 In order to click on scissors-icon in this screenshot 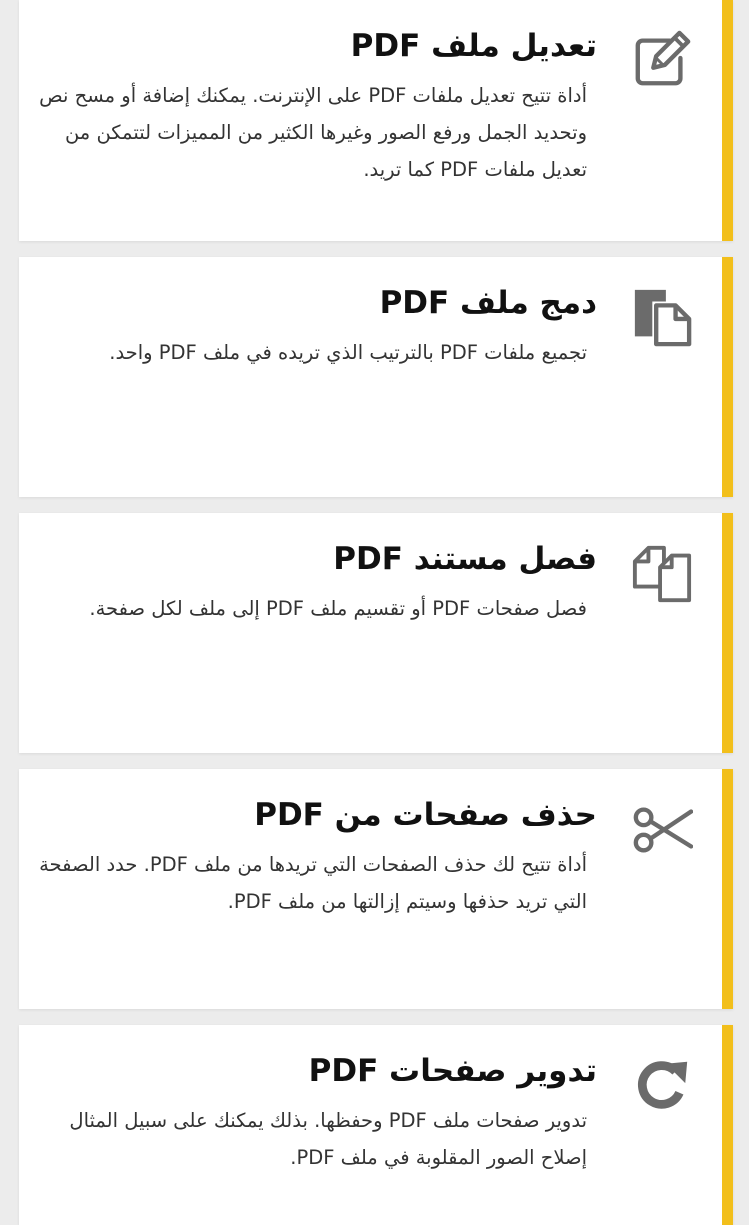, I will do `click(662, 829)`.